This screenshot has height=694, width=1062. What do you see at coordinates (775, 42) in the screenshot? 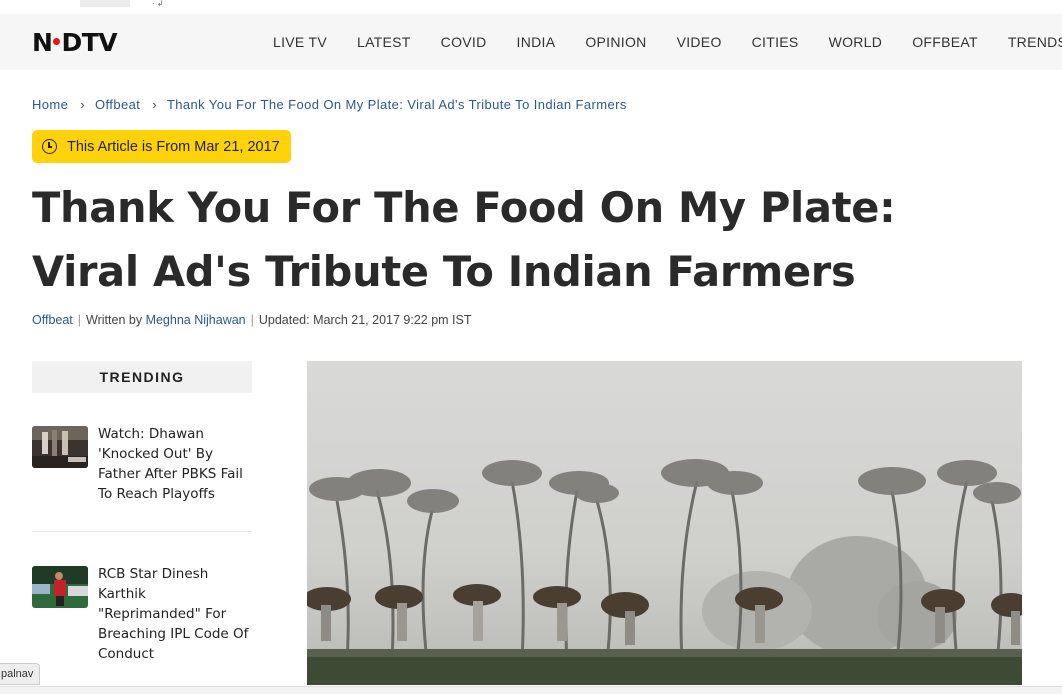
I see `nav-item-cities: CITIES` at bounding box center [775, 42].